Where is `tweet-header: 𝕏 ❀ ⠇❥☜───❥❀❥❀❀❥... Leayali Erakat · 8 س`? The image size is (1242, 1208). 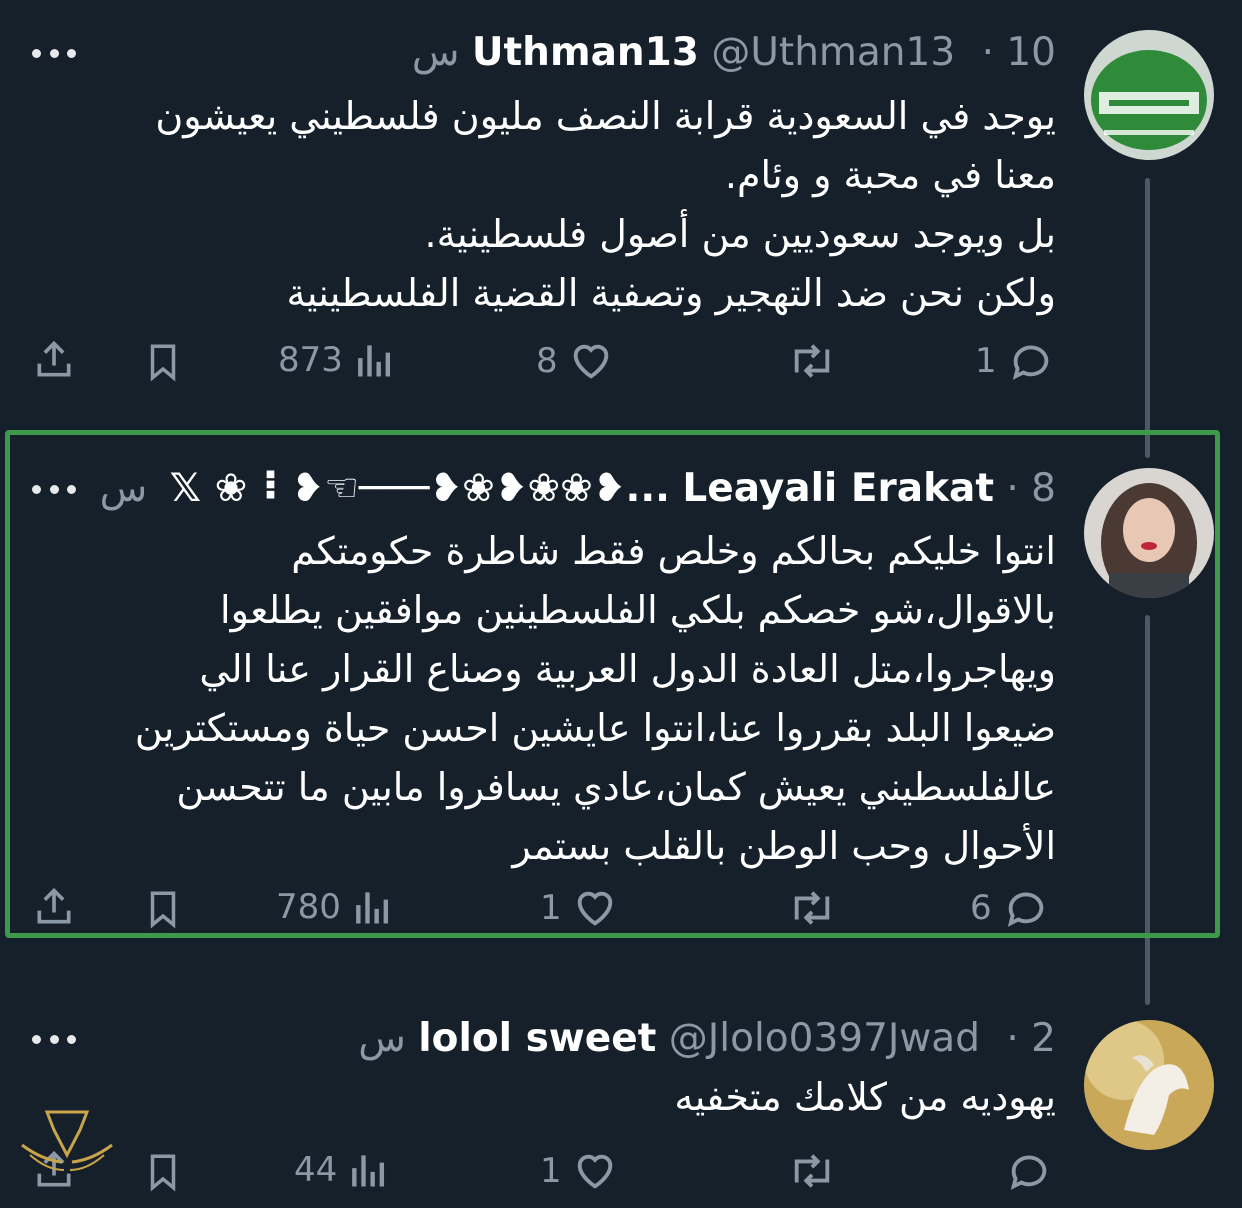
tweet-header: 𝕏 ❀ ⠇❥☜───❥❀❥❀❀❥... Leayali Erakat · 8 س is located at coordinates (577, 488).